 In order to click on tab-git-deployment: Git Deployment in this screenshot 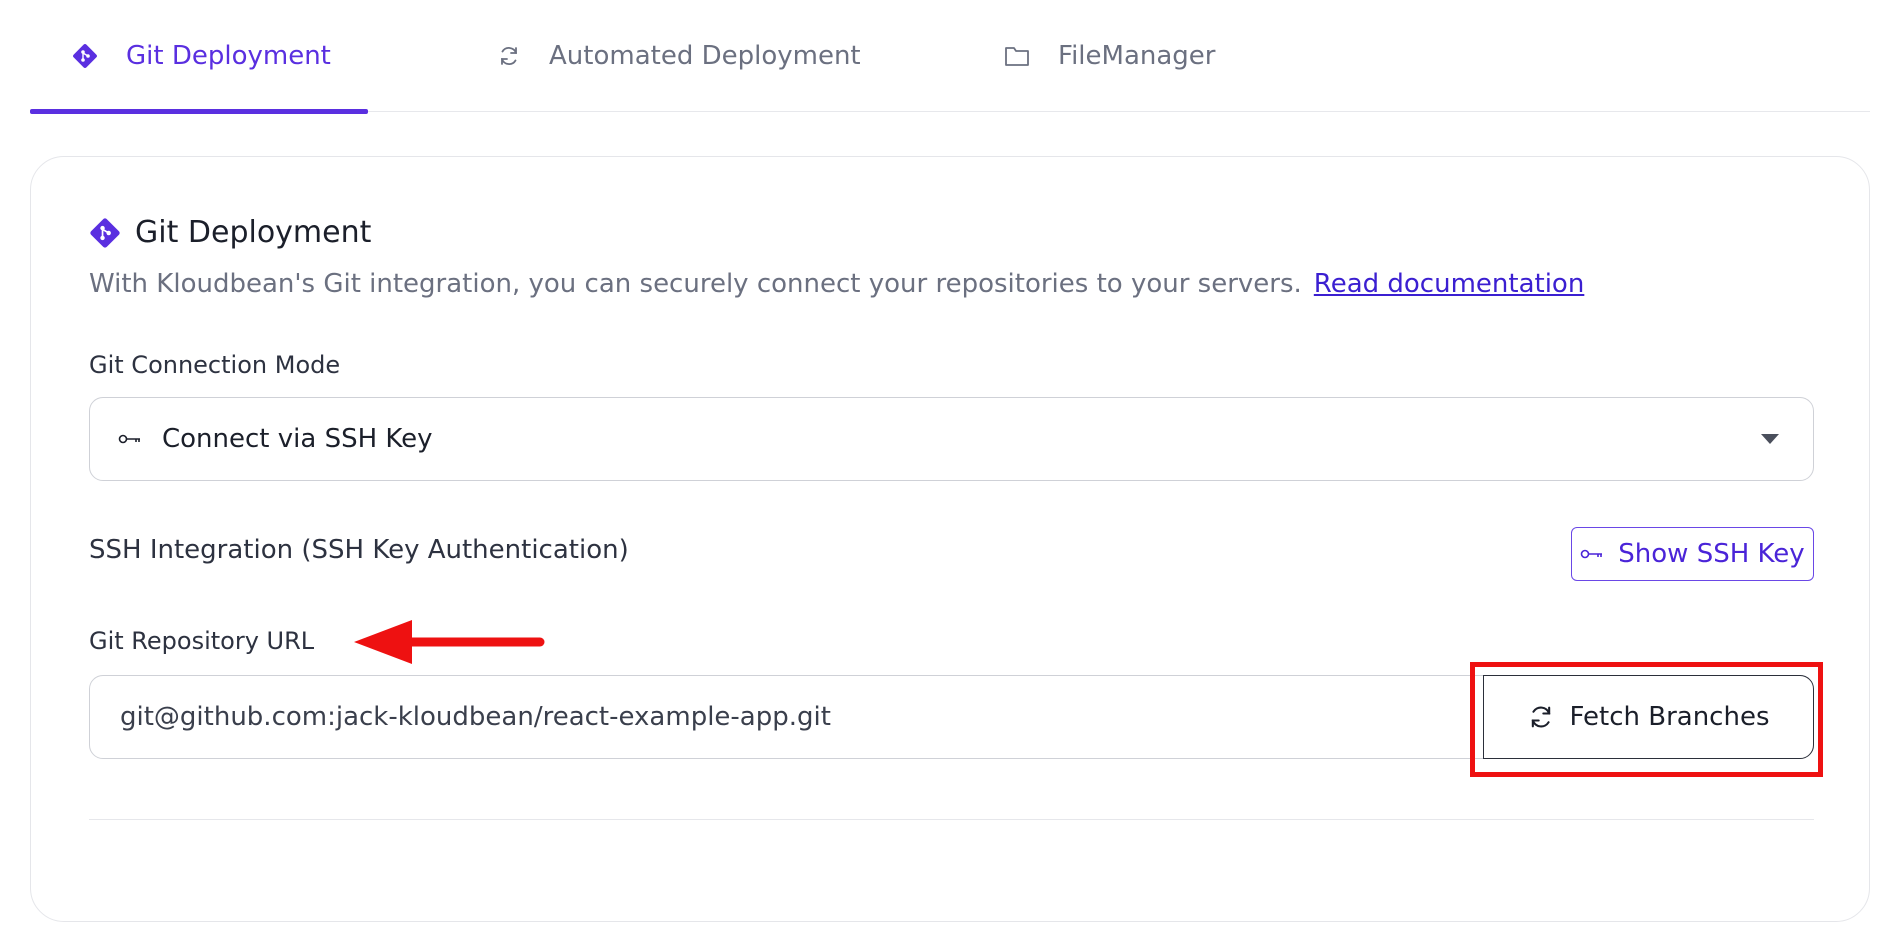, I will do `click(199, 57)`.